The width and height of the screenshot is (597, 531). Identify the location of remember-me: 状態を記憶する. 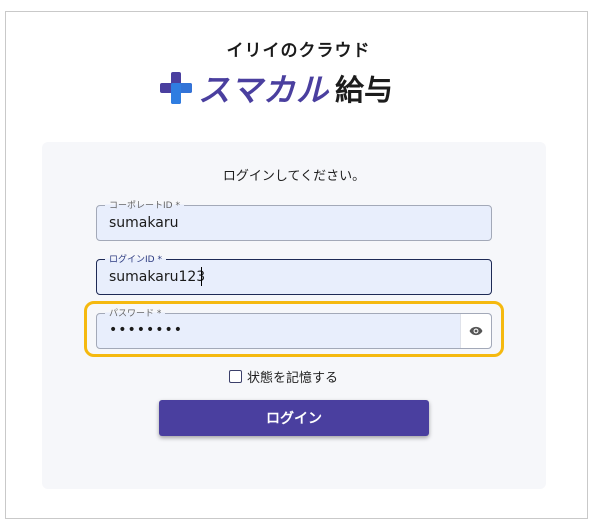
(283, 376).